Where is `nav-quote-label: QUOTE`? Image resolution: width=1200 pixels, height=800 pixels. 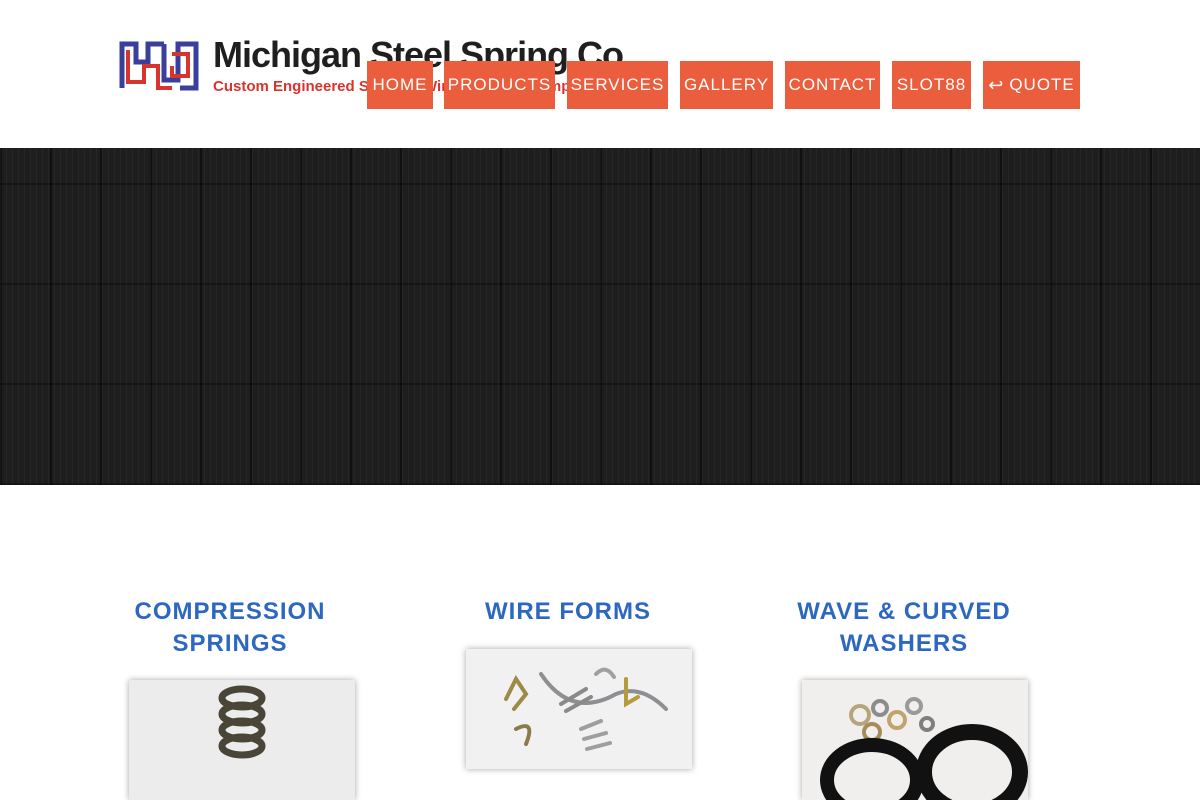
nav-quote-label: QUOTE is located at coordinates (1042, 84).